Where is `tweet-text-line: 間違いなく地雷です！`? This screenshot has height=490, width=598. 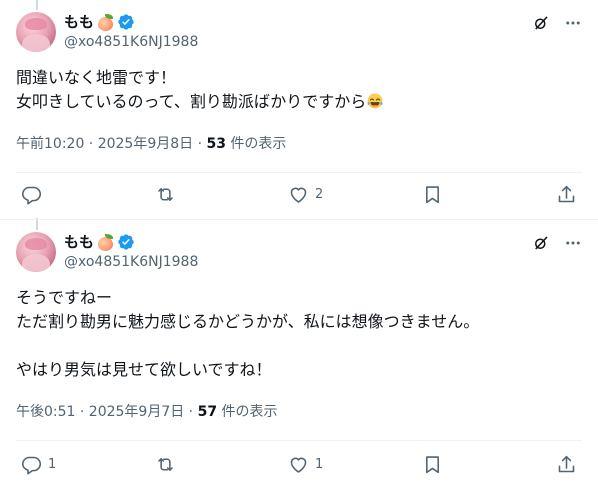
tweet-text-line: 間違いなく地雷です！ is located at coordinates (96, 77).